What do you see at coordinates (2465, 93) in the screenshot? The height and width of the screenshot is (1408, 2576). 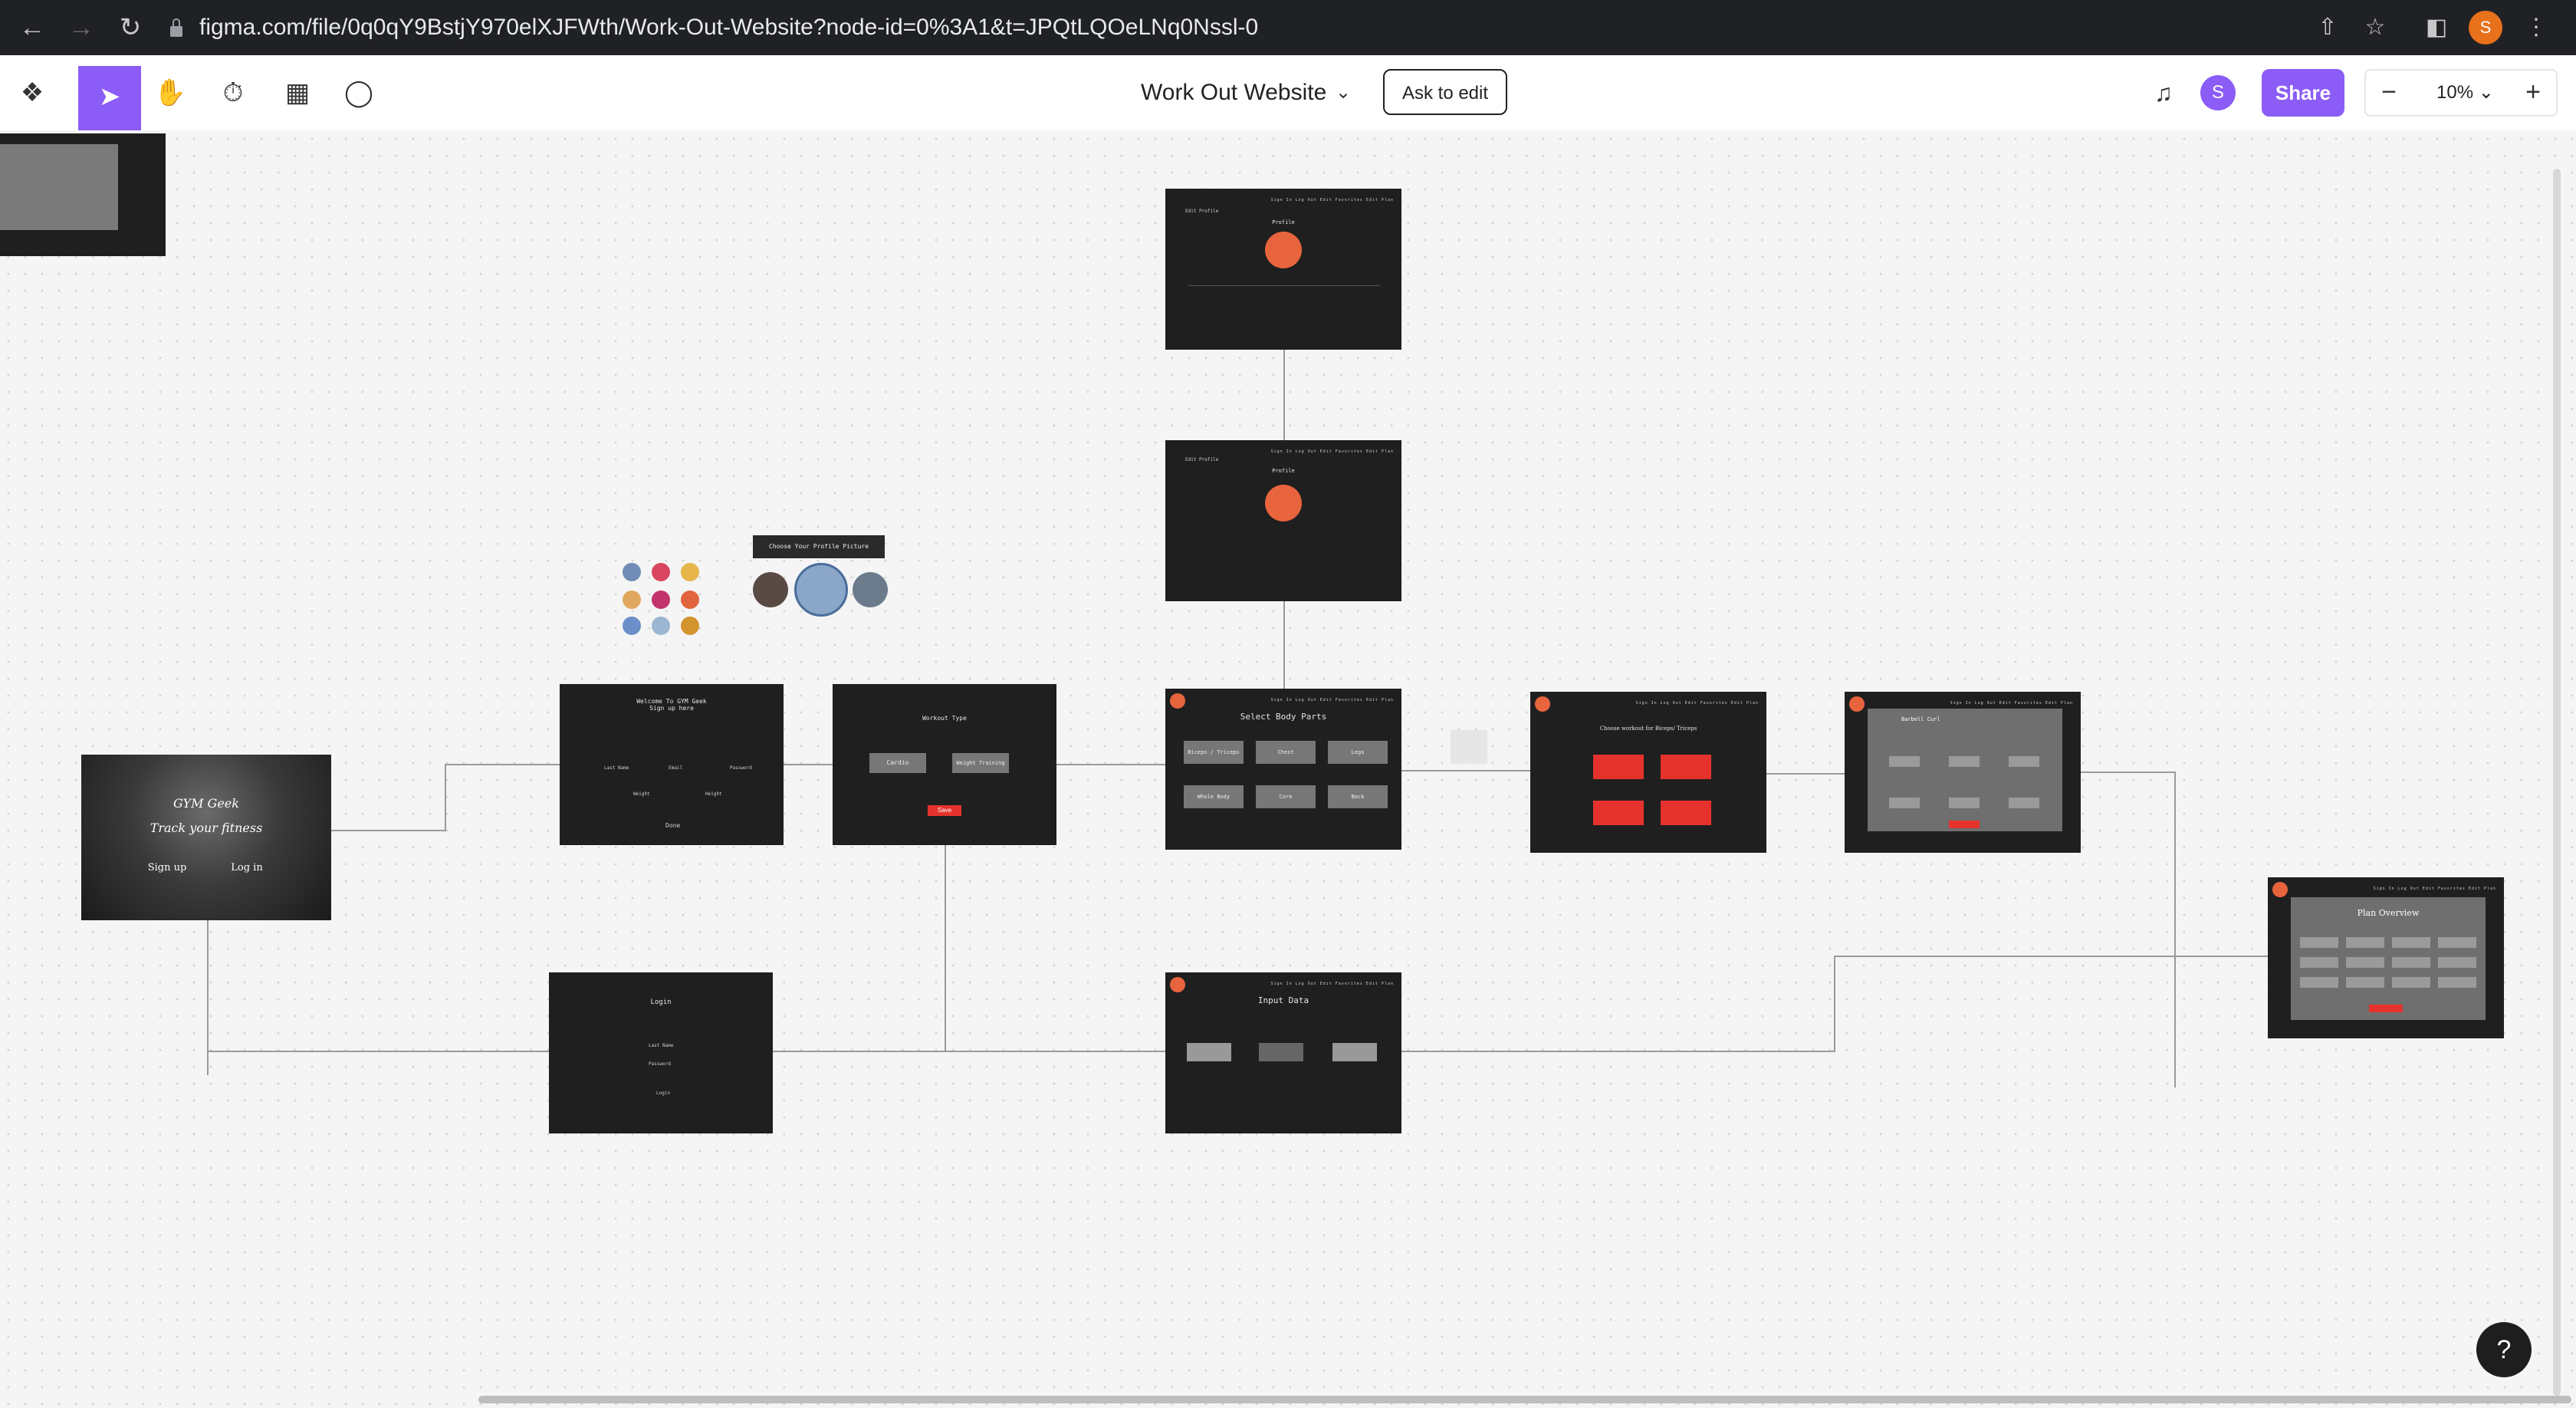 I see `zoom-level: 10% ⌄` at bounding box center [2465, 93].